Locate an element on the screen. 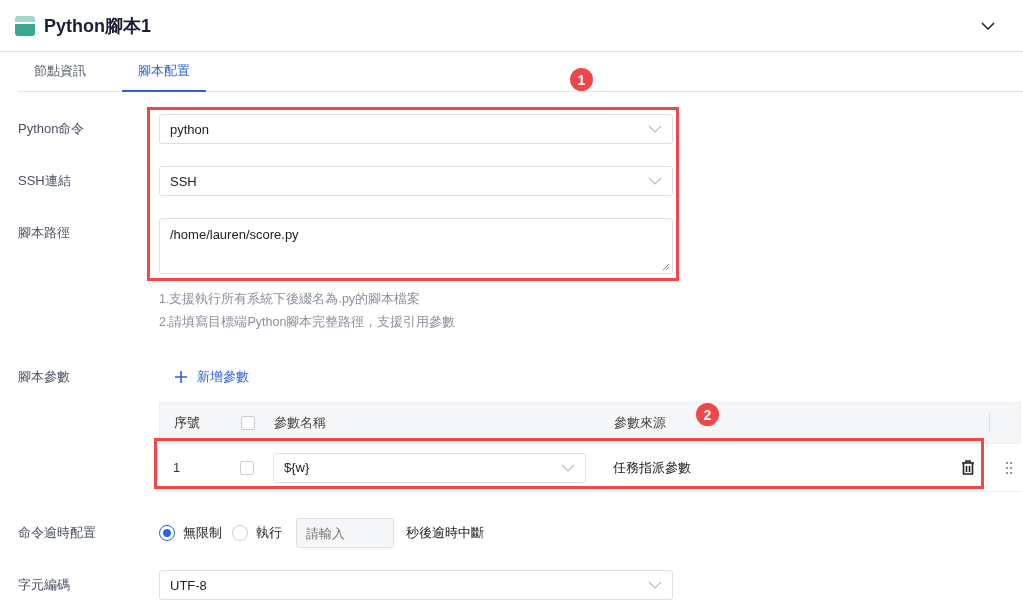 Image resolution: width=1023 pixels, height=608 pixels. suffix-text: 秒後逾時中斷 is located at coordinates (445, 533).